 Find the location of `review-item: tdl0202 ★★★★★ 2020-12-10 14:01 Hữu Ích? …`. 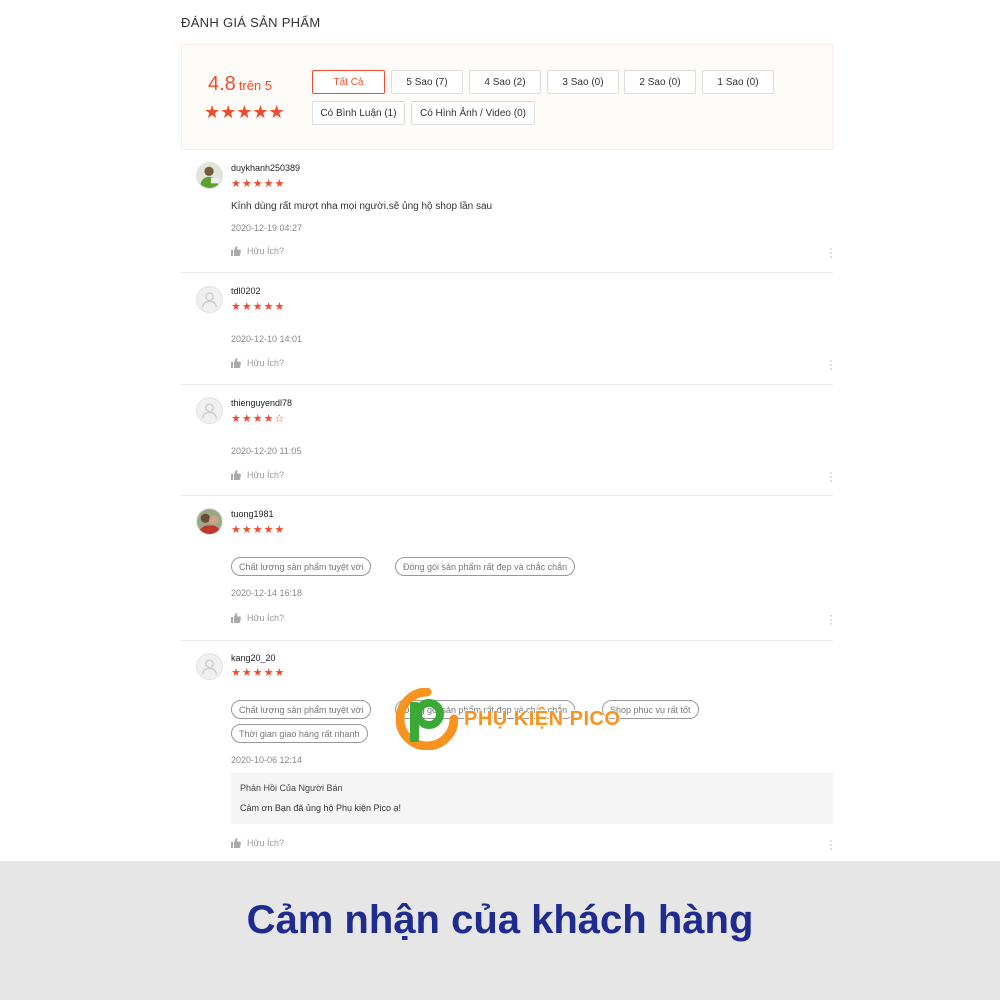

review-item: tdl0202 ★★★★★ 2020-12-10 14:01 Hữu Ích? … is located at coordinates (507, 329).